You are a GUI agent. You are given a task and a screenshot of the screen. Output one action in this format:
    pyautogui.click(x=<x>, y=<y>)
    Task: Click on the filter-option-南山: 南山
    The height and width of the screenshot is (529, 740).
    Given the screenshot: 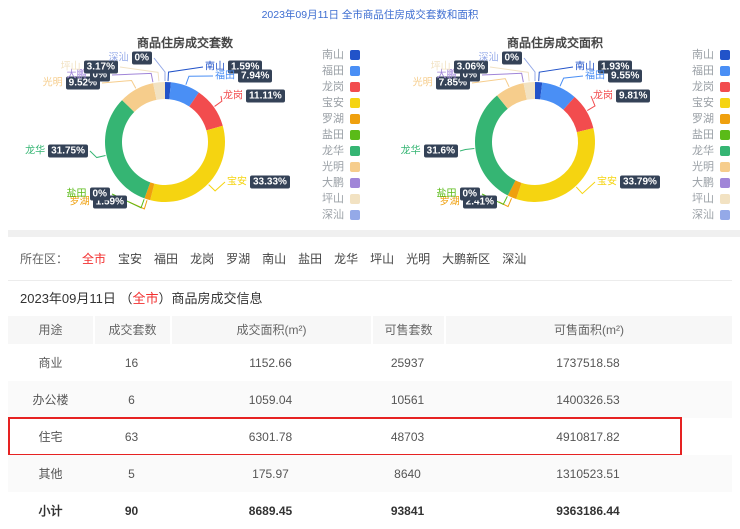 What is the action you would take?
    pyautogui.click(x=274, y=259)
    